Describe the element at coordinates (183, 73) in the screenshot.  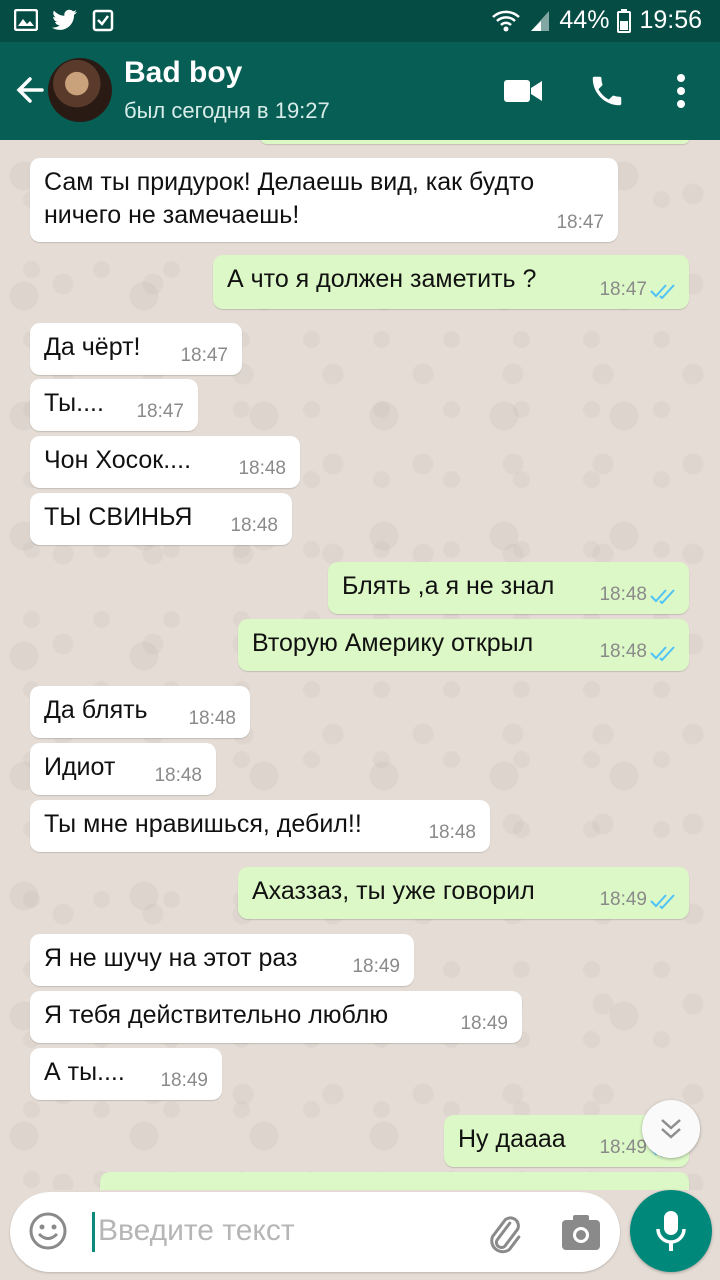
I see `contact-name: Bad boy` at that location.